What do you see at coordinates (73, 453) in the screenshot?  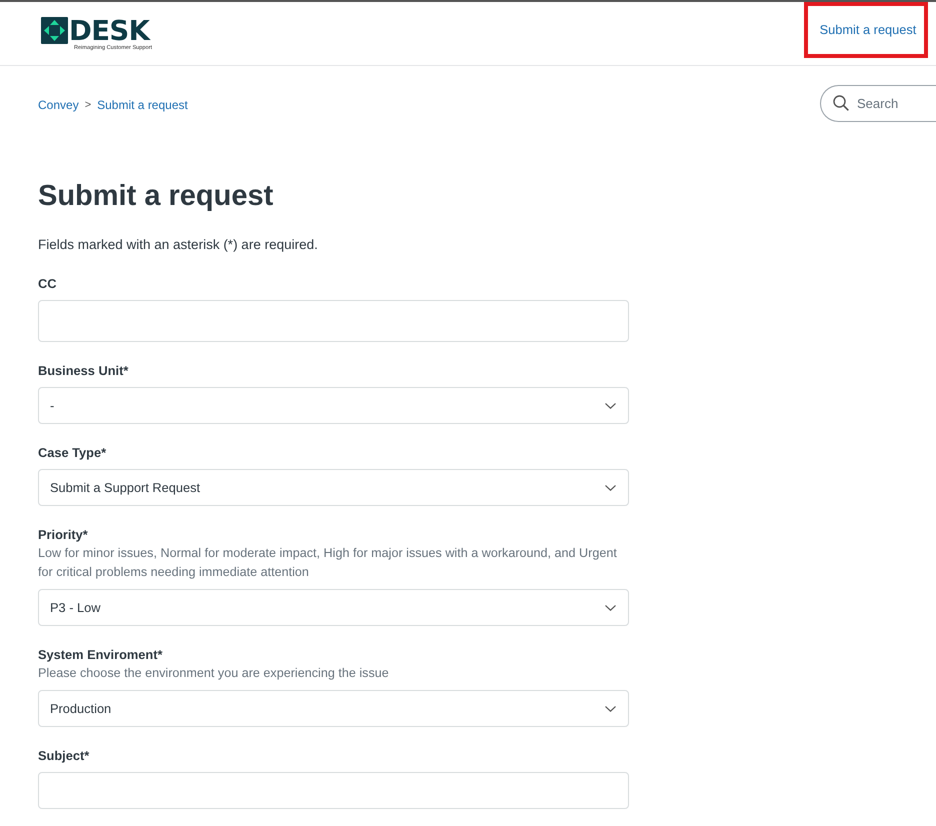 I see `field-label: Case Type*` at bounding box center [73, 453].